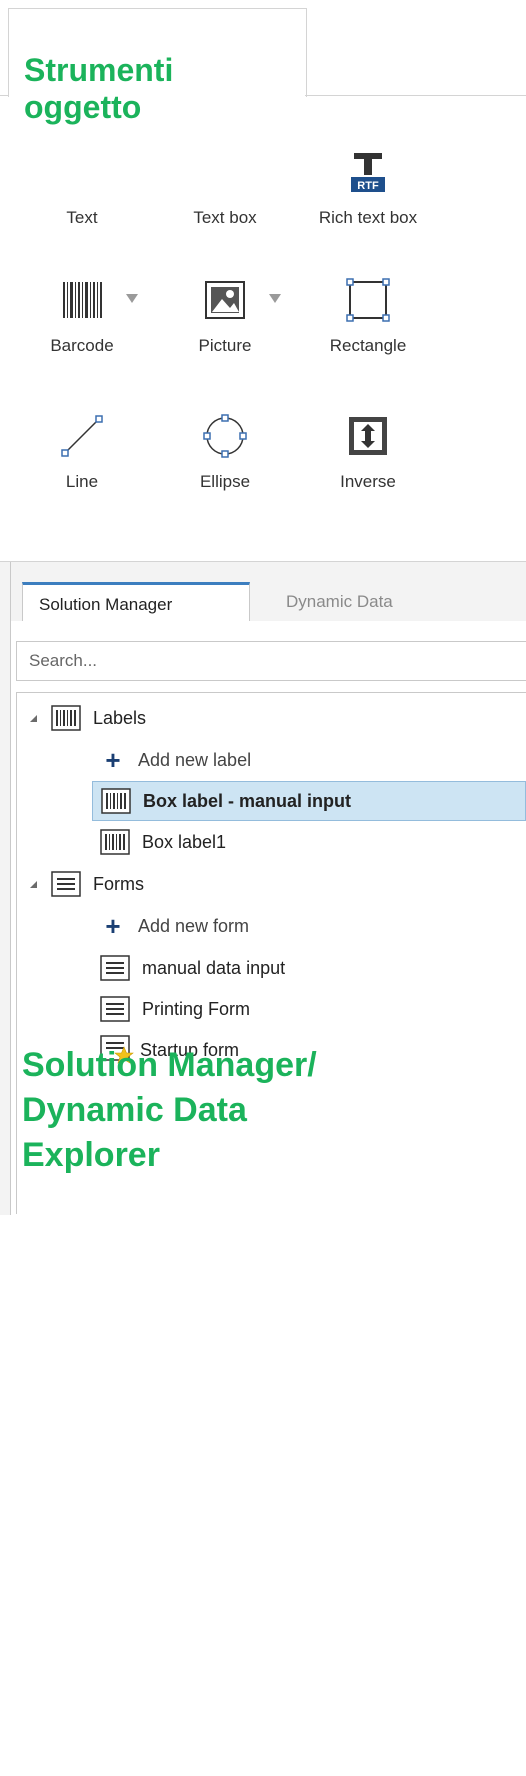  What do you see at coordinates (225, 217) in the screenshot?
I see `tool-label: Text box` at bounding box center [225, 217].